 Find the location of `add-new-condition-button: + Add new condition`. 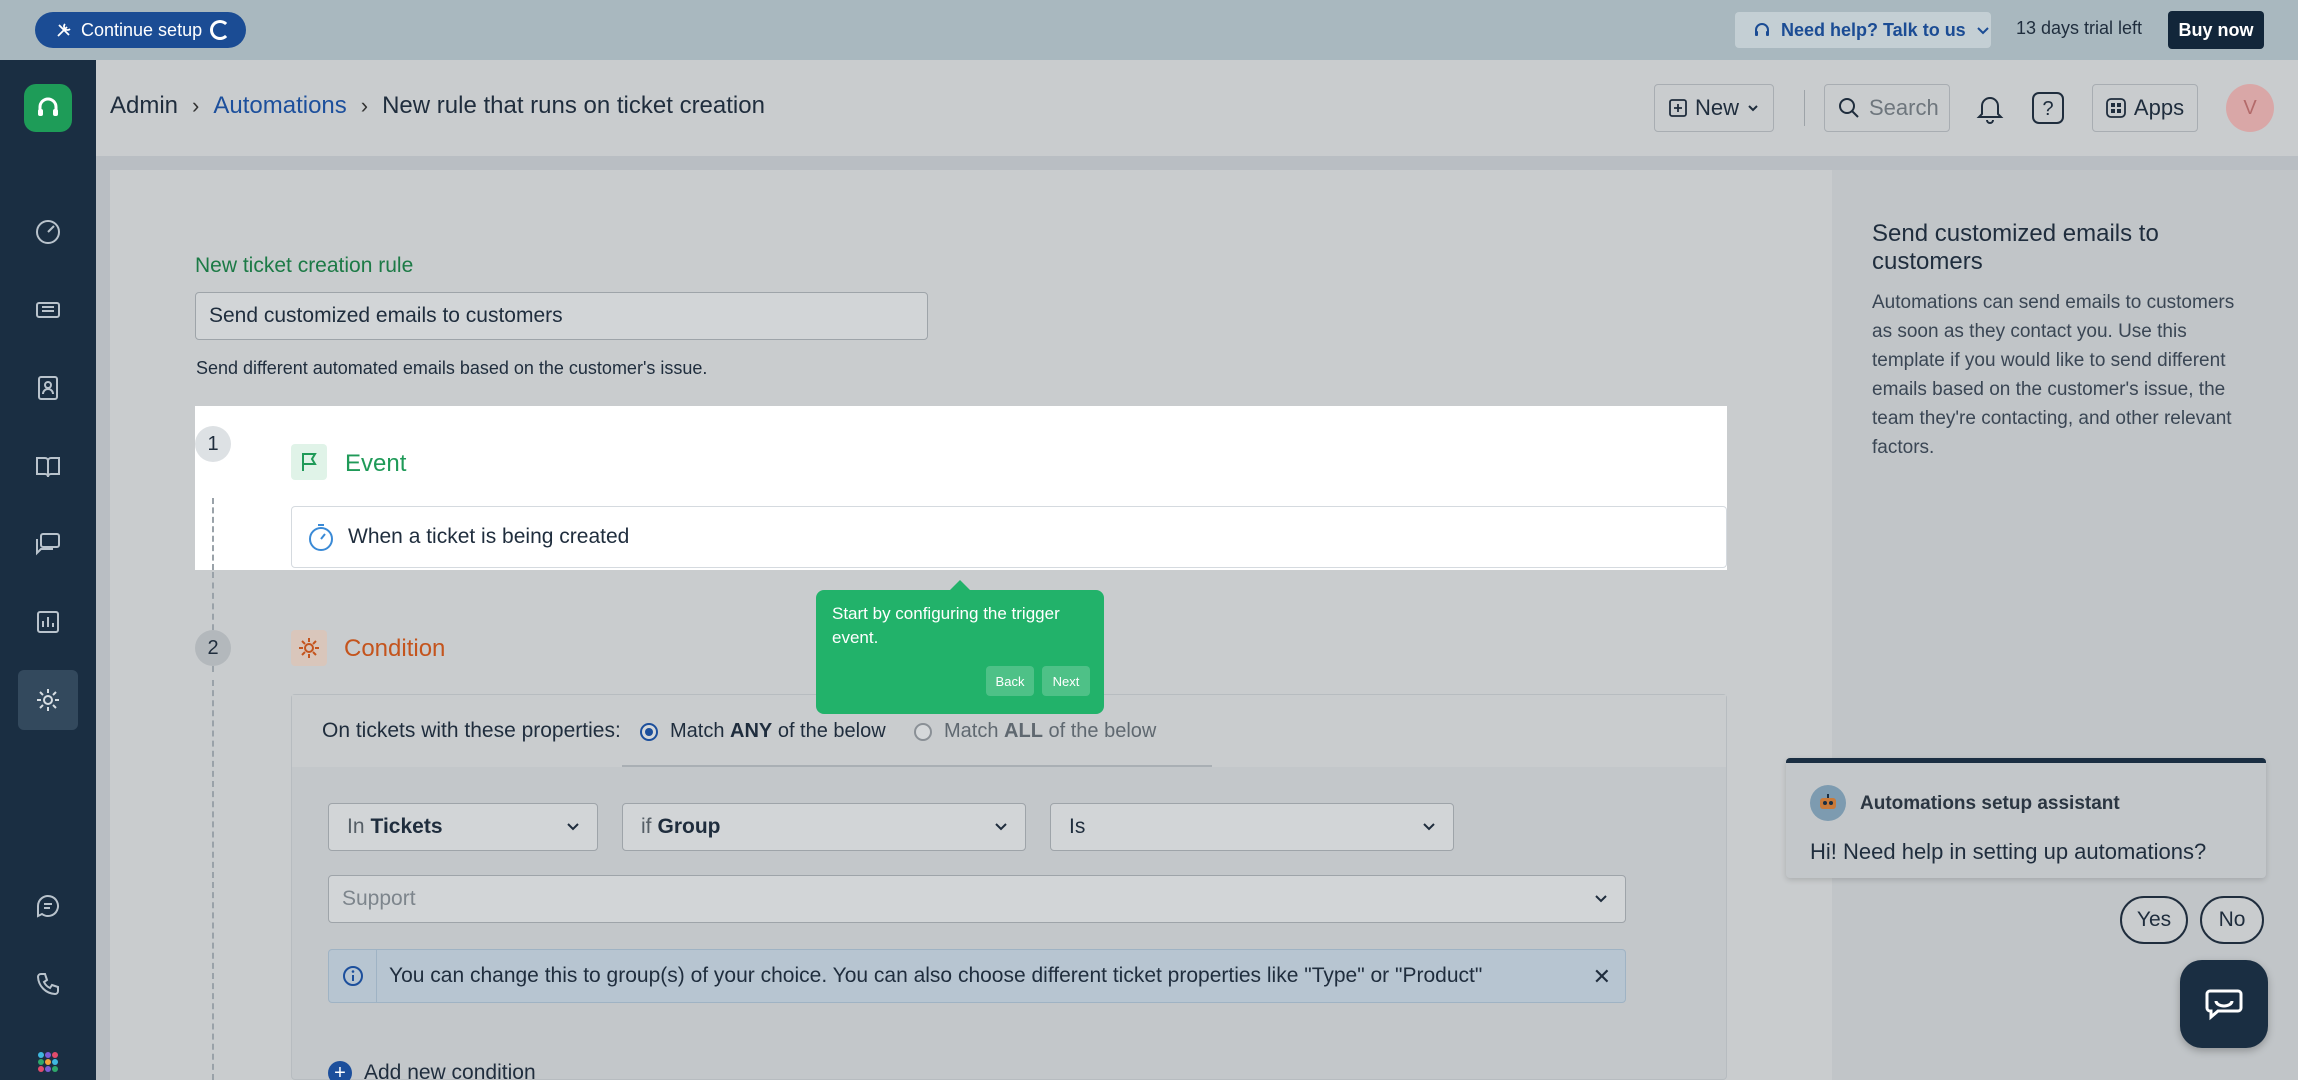

add-new-condition-button: + Add new condition is located at coordinates (432, 1070).